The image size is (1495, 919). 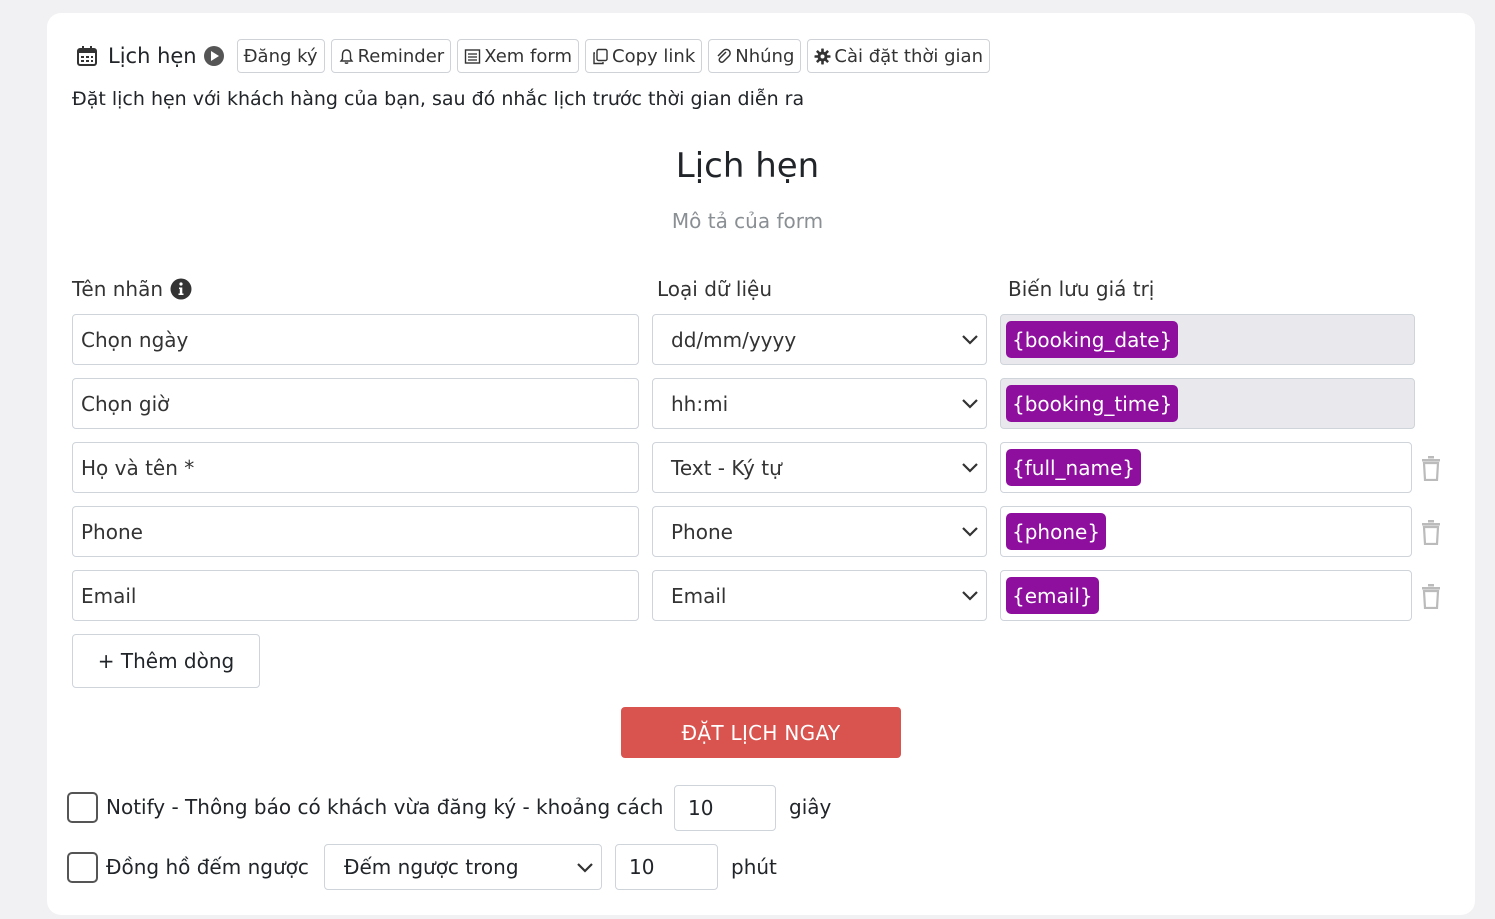 I want to click on variable-field: {full_name}, so click(x=1206, y=467).